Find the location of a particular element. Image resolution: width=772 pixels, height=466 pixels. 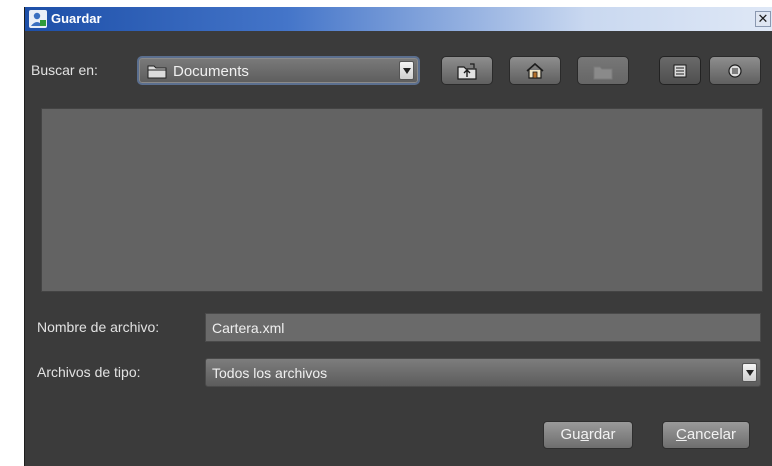

save-label-mnemonic: a is located at coordinates (584, 434).